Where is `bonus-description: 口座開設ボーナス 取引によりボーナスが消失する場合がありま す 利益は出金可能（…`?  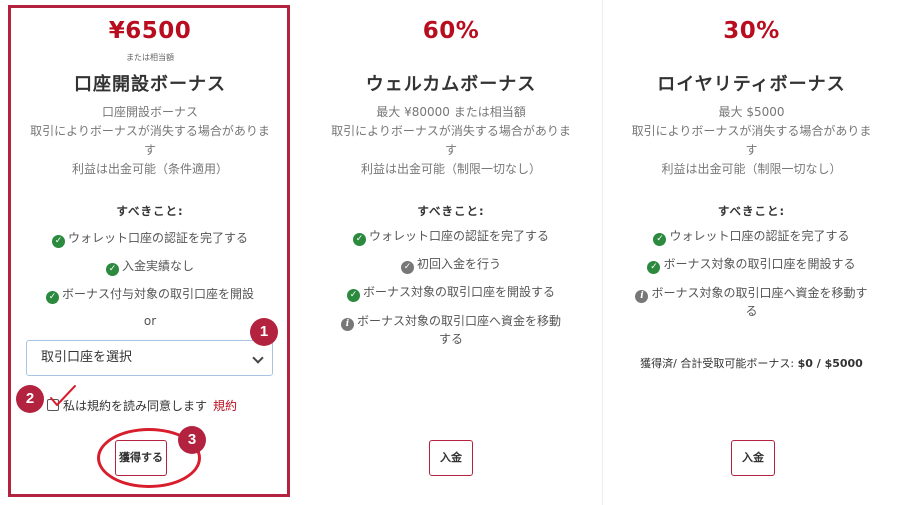
bonus-description: 口座開設ボーナス 取引によりボーナスが消失する場合がありま す 利益は出金可能（… is located at coordinates (150, 141).